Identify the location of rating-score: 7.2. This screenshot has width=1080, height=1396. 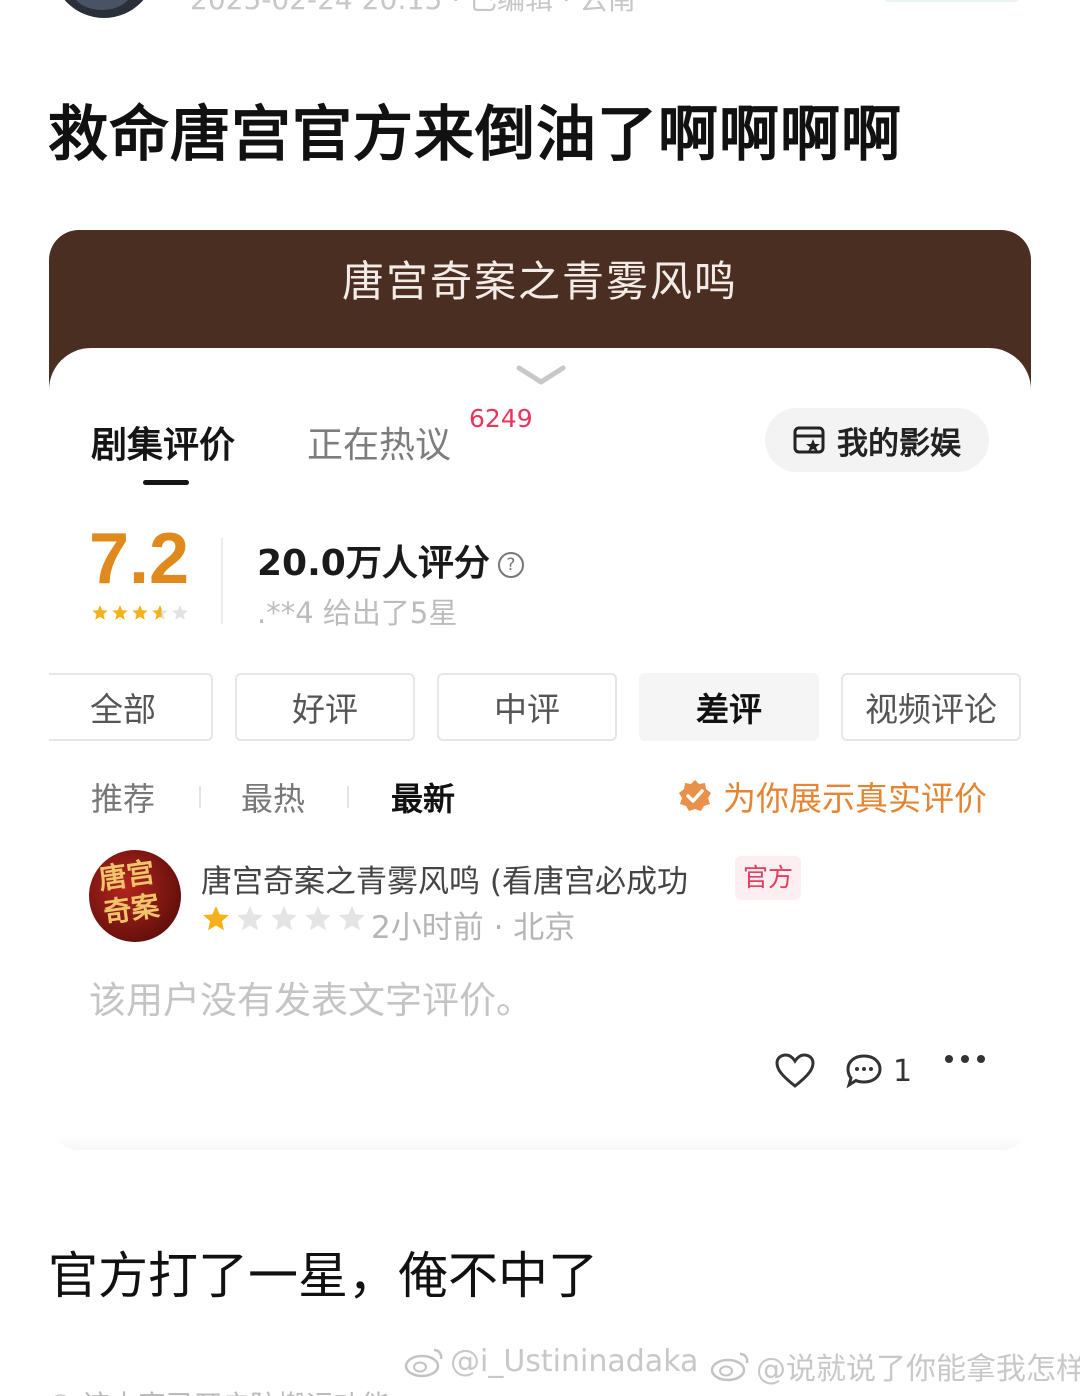
(139, 559).